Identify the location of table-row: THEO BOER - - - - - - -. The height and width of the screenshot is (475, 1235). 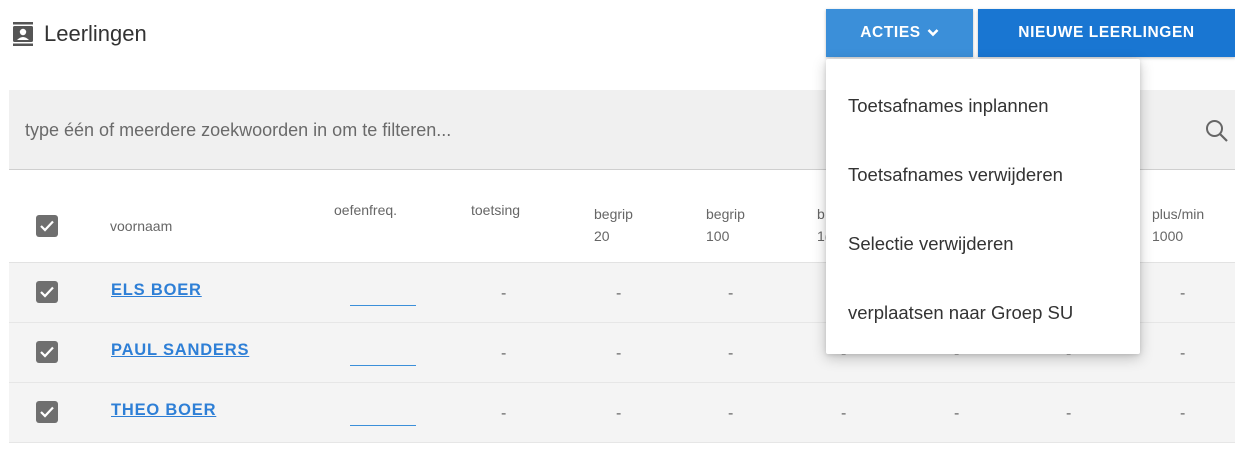
(622, 413).